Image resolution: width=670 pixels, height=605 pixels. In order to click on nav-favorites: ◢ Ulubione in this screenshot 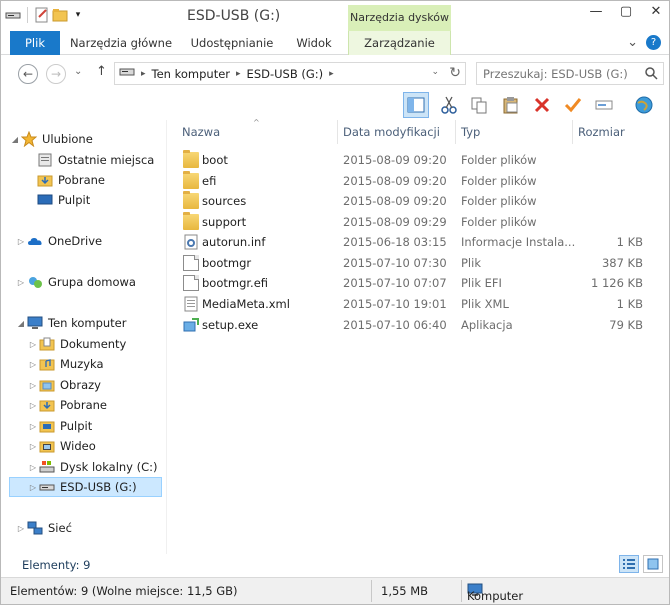, I will do `click(51, 139)`.